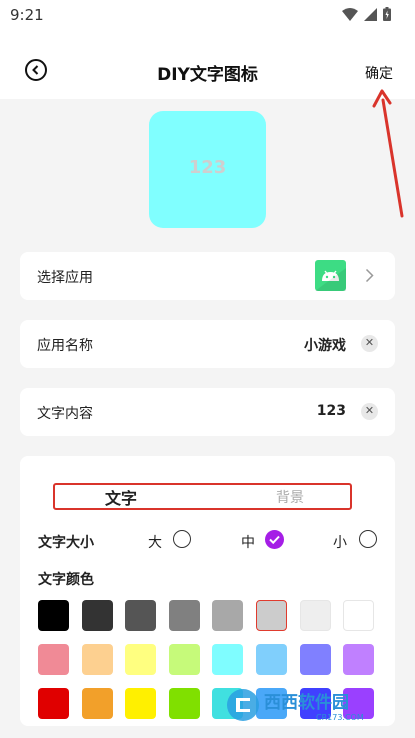 Image resolution: width=415 pixels, height=738 pixels. What do you see at coordinates (379, 73) in the screenshot?
I see `confirm-button: 确定` at bounding box center [379, 73].